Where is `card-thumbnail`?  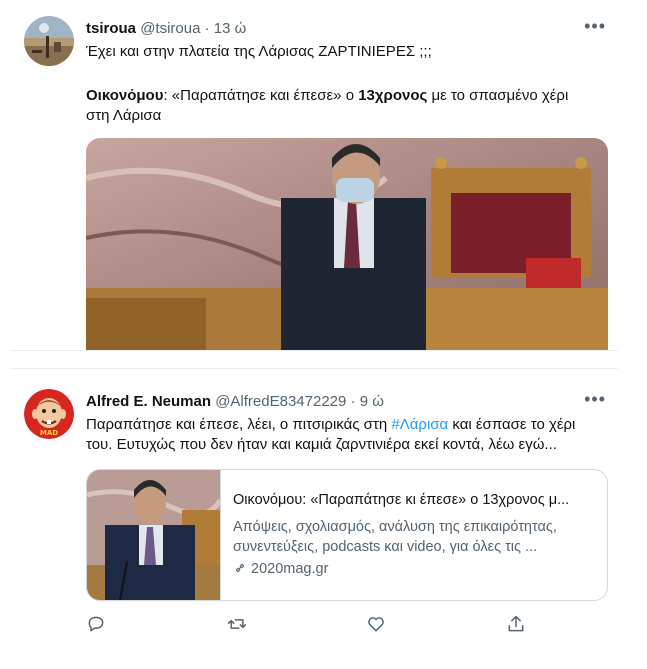 card-thumbnail is located at coordinates (155, 535).